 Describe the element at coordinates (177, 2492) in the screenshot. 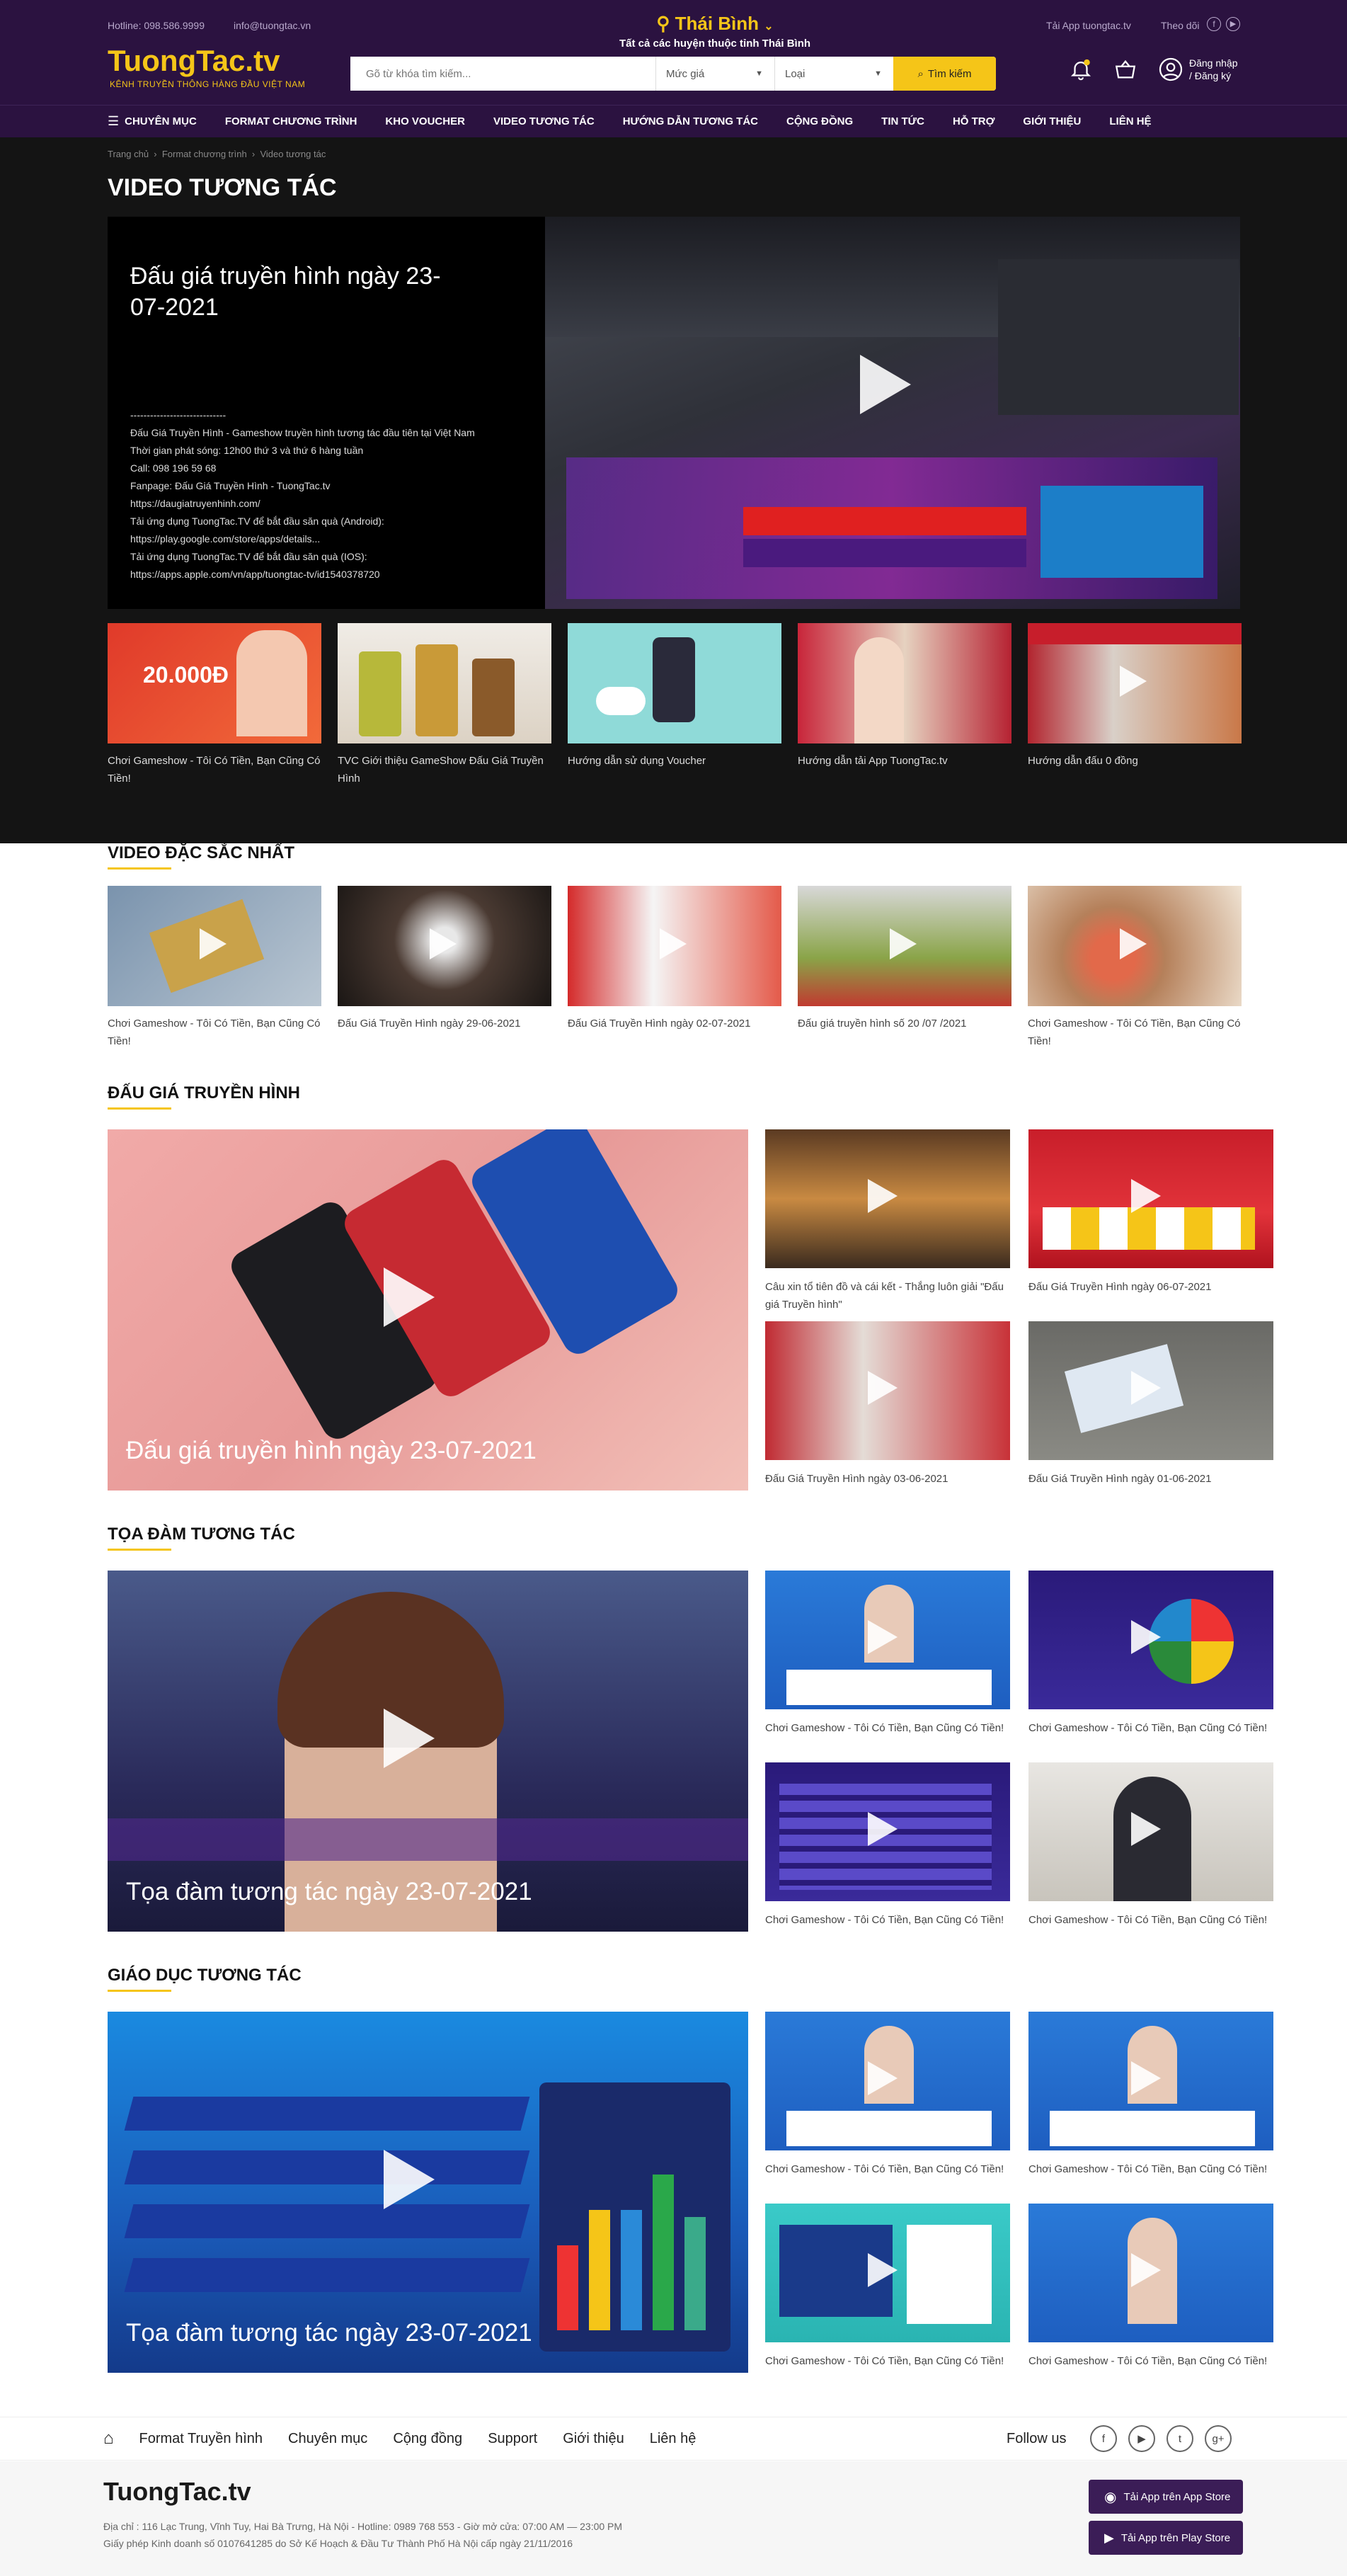

I see `footer-logo: TuongTac.tv` at that location.